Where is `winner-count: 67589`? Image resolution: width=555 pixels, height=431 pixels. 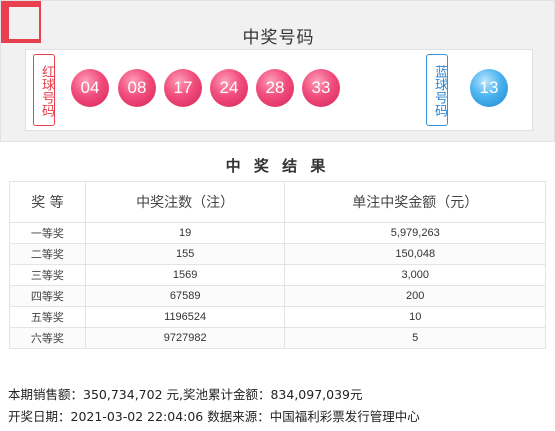 winner-count: 67589 is located at coordinates (185, 296).